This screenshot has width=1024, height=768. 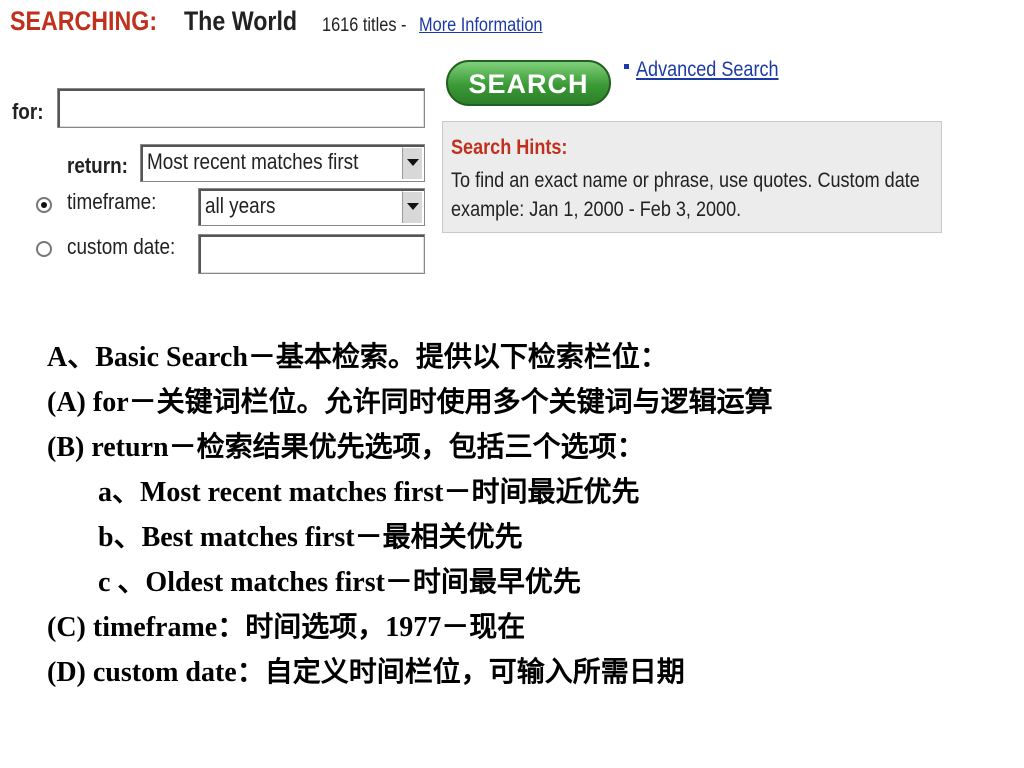 What do you see at coordinates (311, 207) in the screenshot?
I see `timeframe-select: all years` at bounding box center [311, 207].